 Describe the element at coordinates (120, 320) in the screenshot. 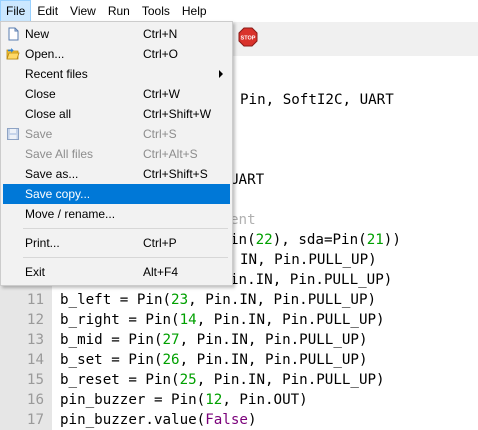

I see `code-token: b_right = Pin(` at that location.